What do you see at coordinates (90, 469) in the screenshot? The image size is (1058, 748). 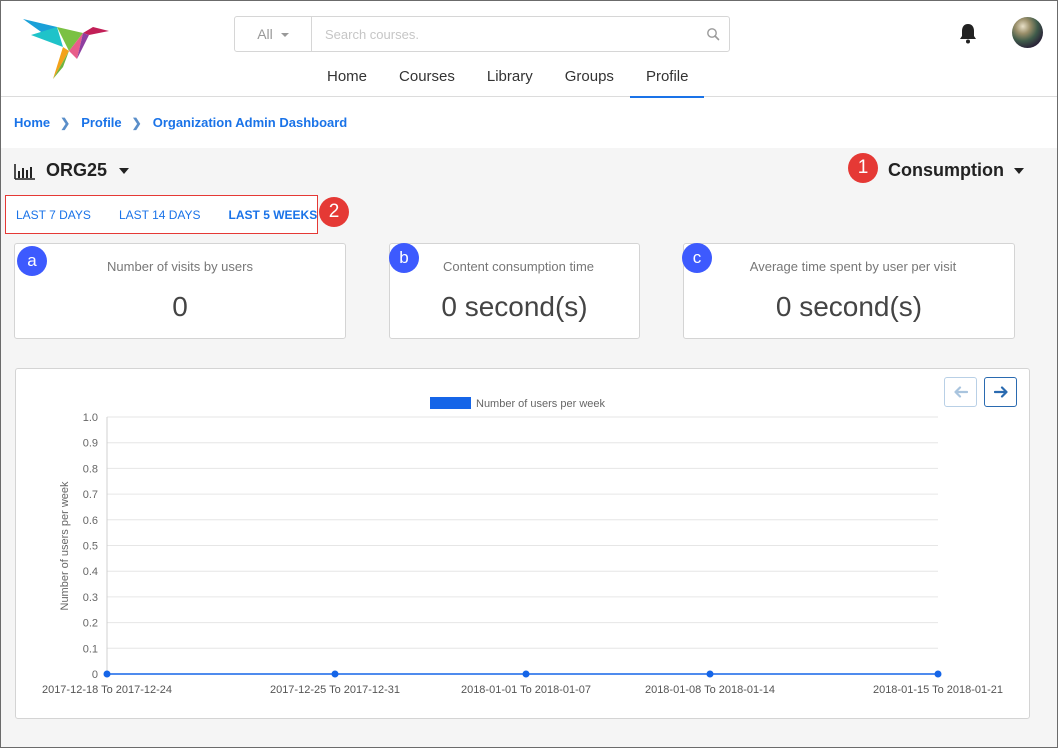 I see `y-tick-label: 0.8` at bounding box center [90, 469].